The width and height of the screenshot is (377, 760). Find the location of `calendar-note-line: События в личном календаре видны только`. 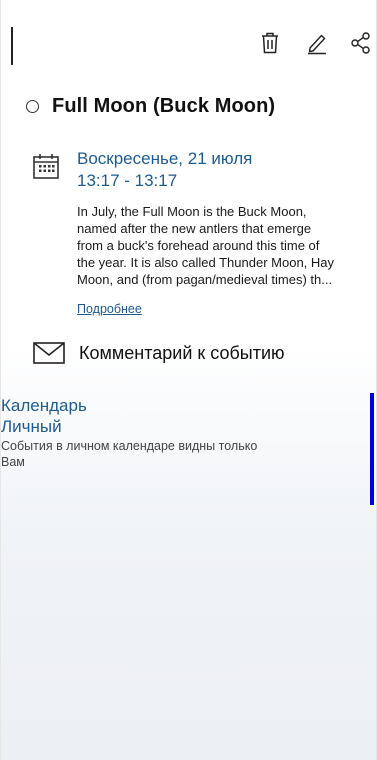

calendar-note-line: События в личном календаре видны только is located at coordinates (129, 446).